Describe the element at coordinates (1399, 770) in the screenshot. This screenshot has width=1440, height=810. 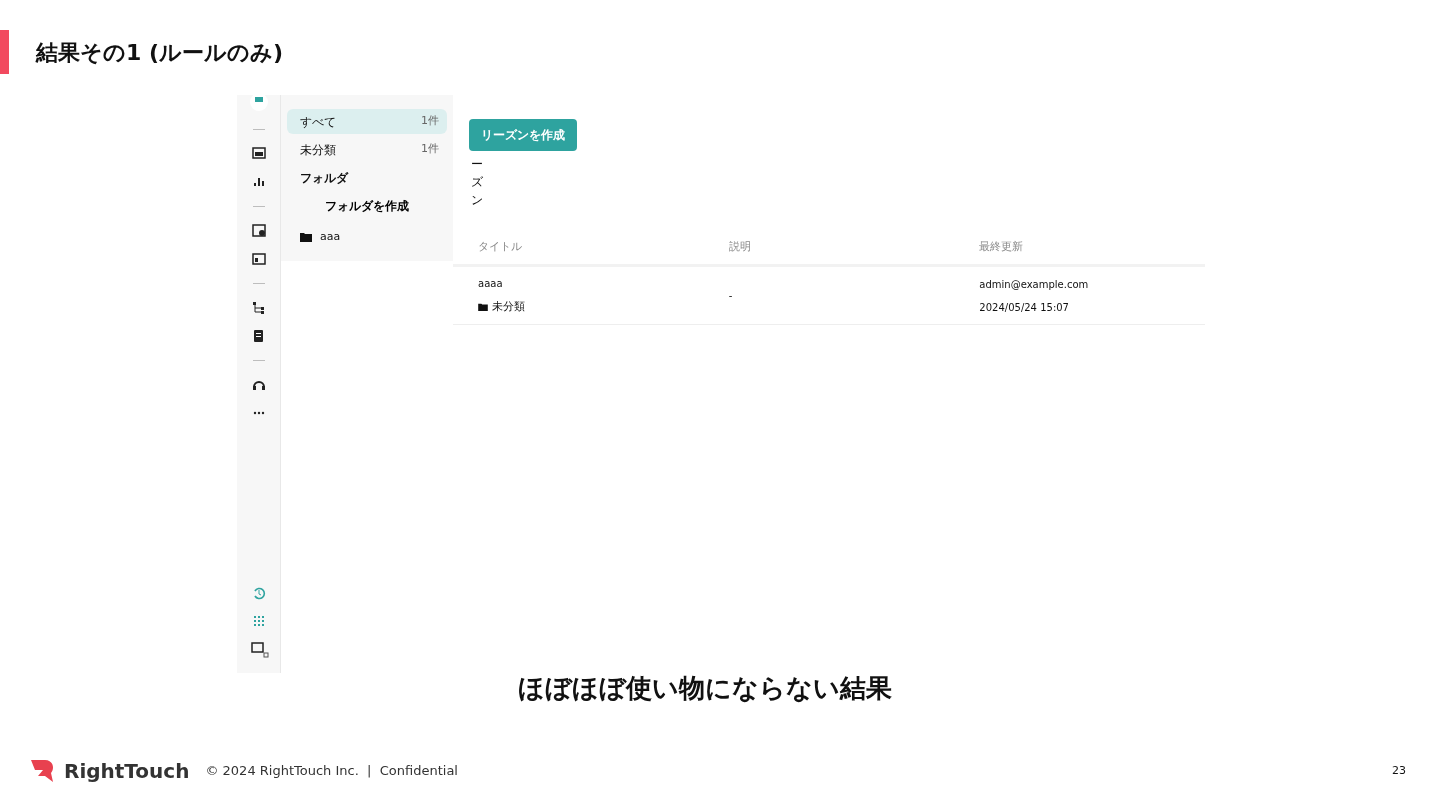
I see `page-number: 23` at that location.